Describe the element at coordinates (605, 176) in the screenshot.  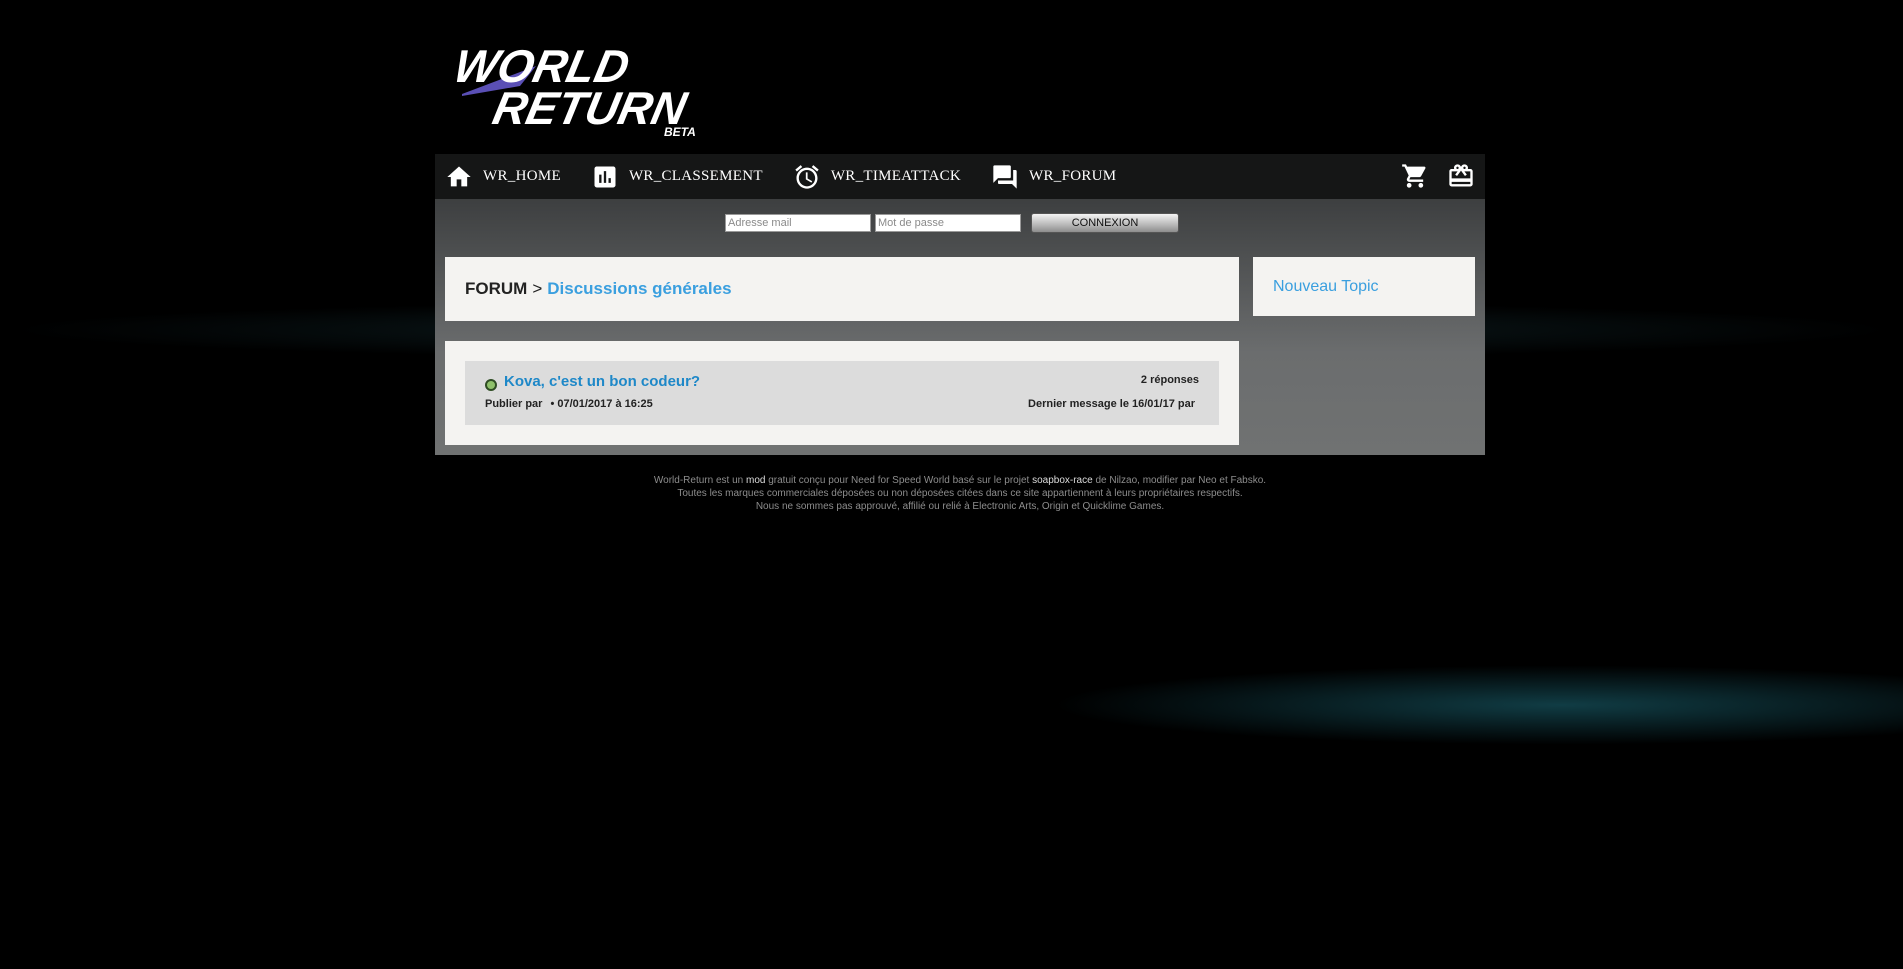
I see `leaderboard-icon` at that location.